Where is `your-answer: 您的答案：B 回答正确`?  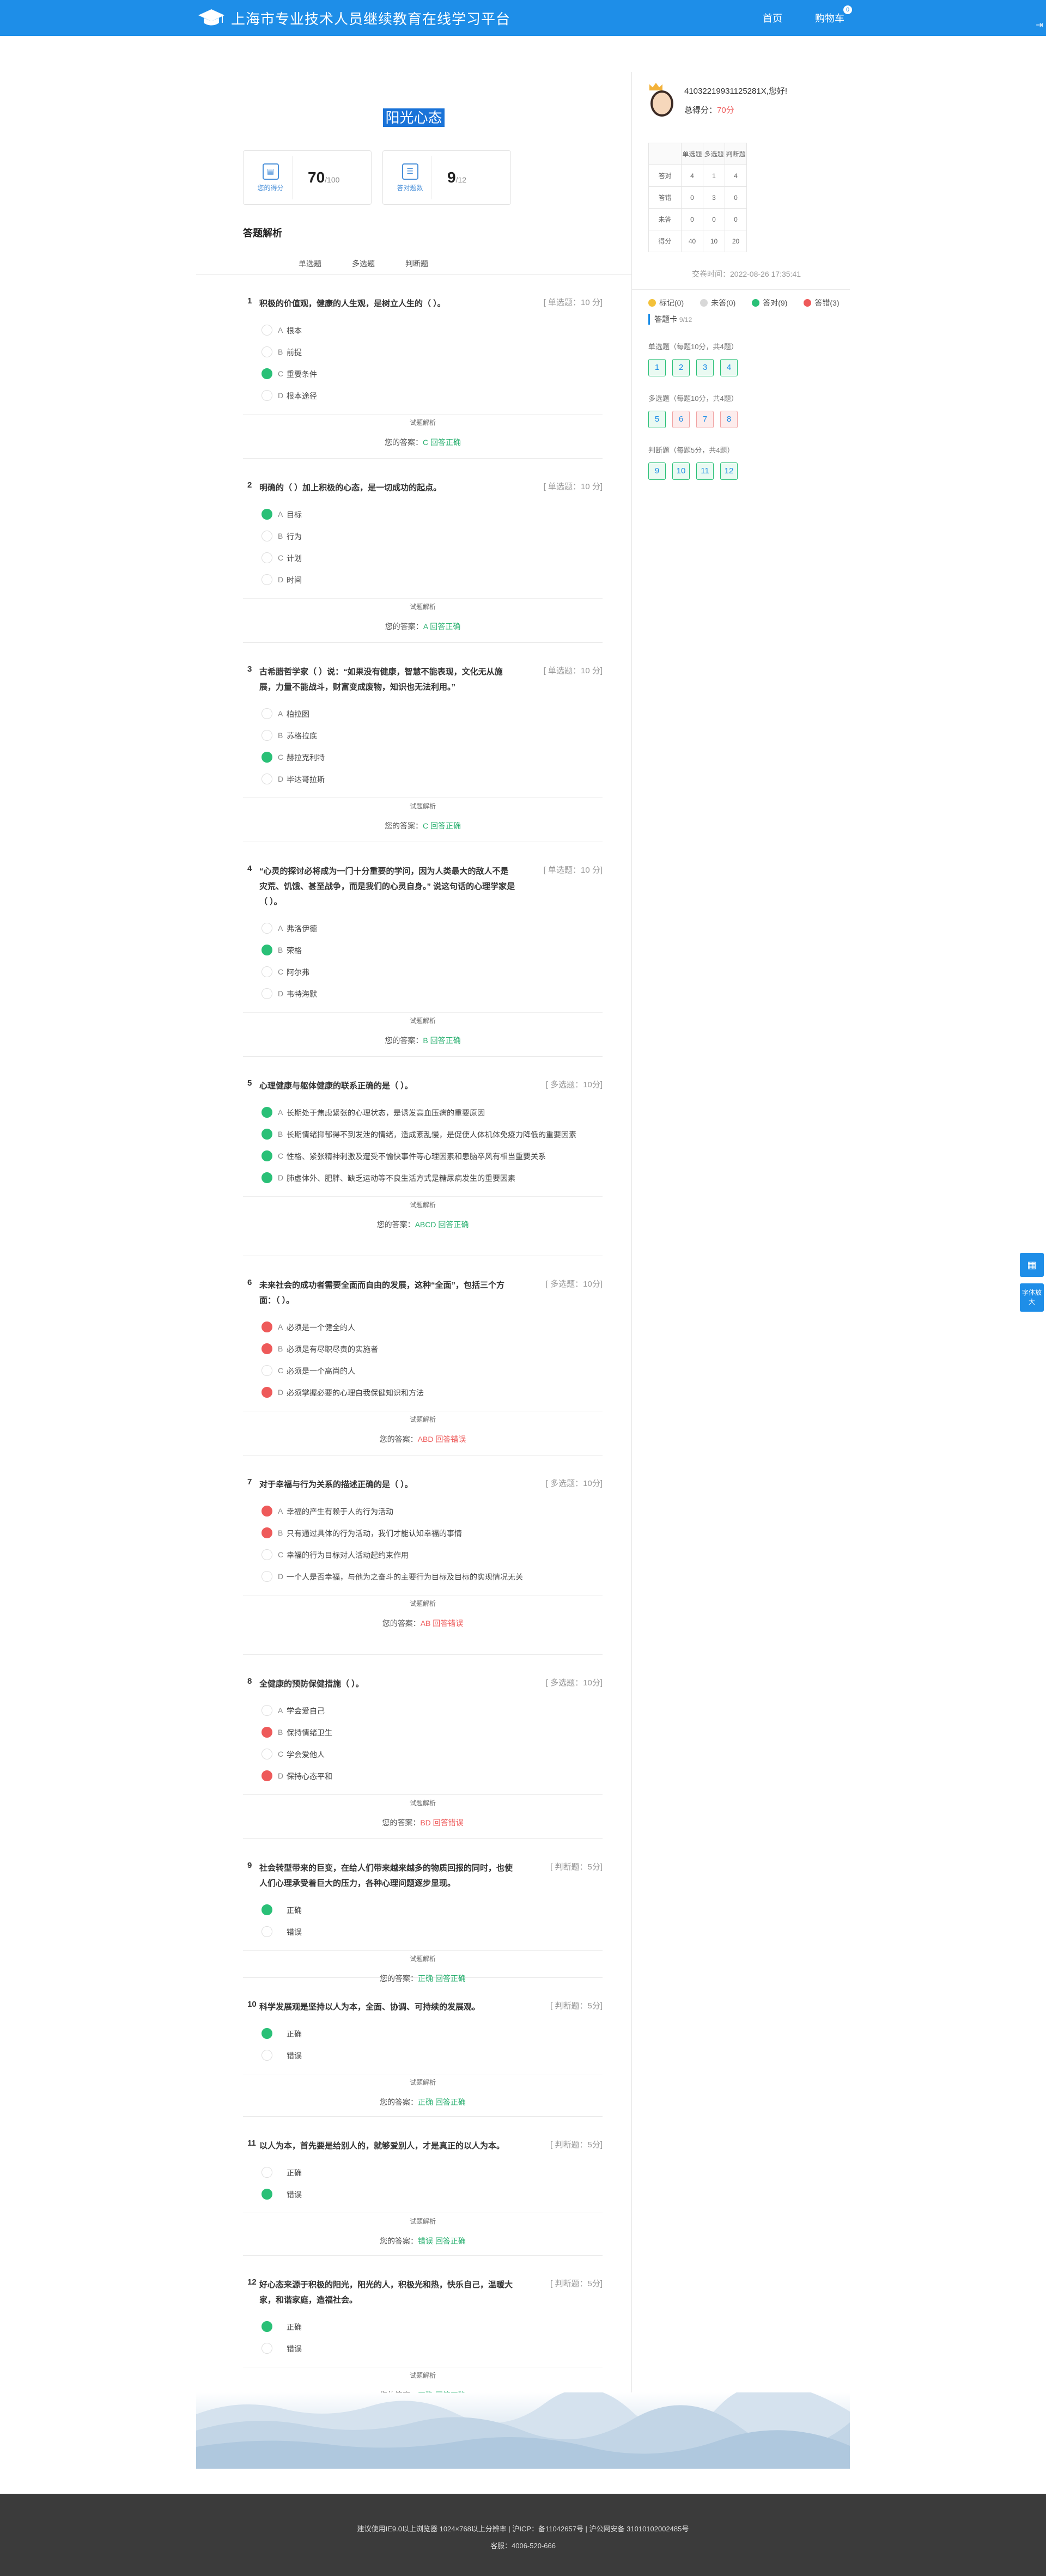 your-answer: 您的答案：B 回答正确 is located at coordinates (423, 1041).